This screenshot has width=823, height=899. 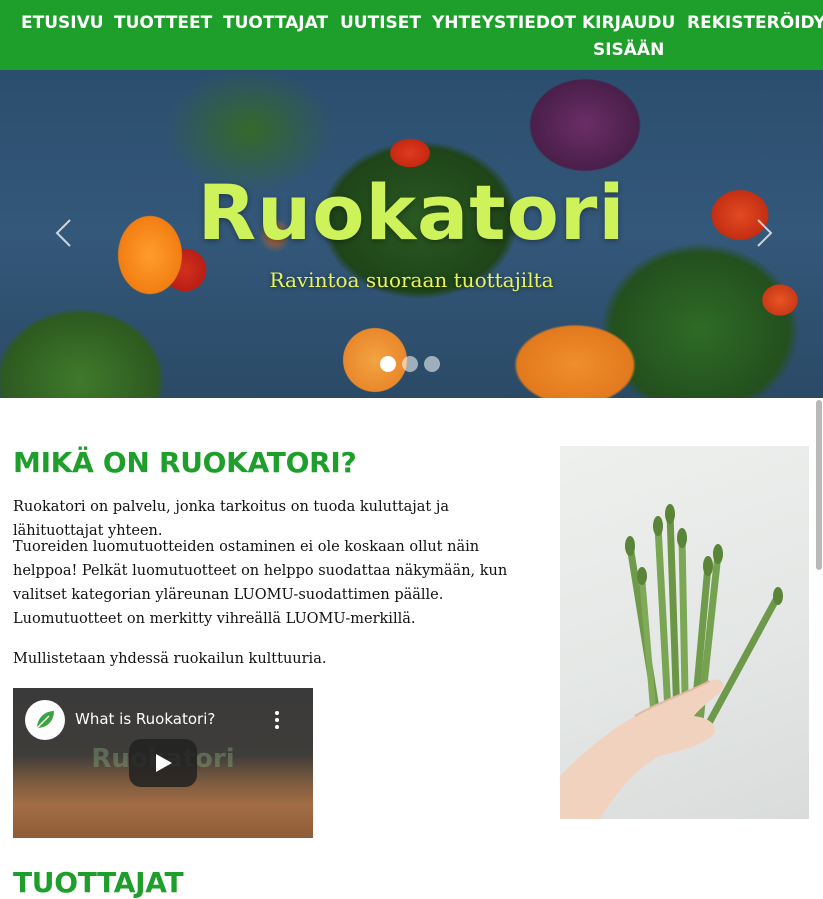 What do you see at coordinates (380, 23) in the screenshot?
I see `nav-item-uutiset: UUTISET` at bounding box center [380, 23].